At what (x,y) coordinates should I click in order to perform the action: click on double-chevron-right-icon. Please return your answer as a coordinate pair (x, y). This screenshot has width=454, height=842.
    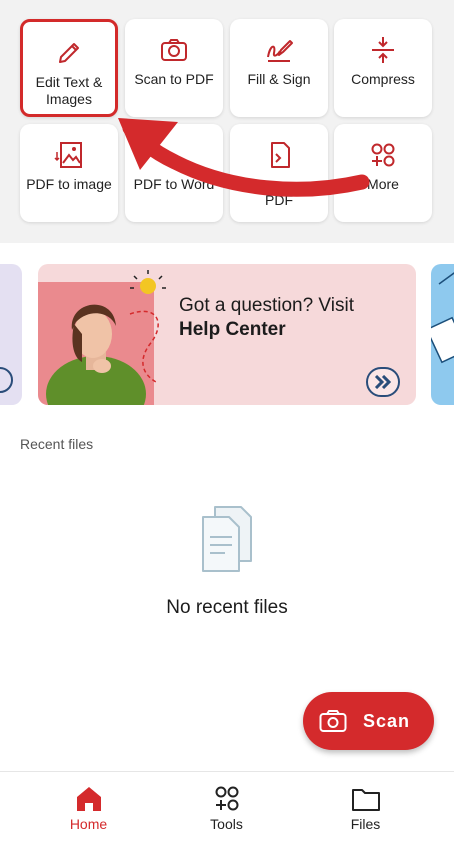
    Looking at the image, I should click on (383, 382).